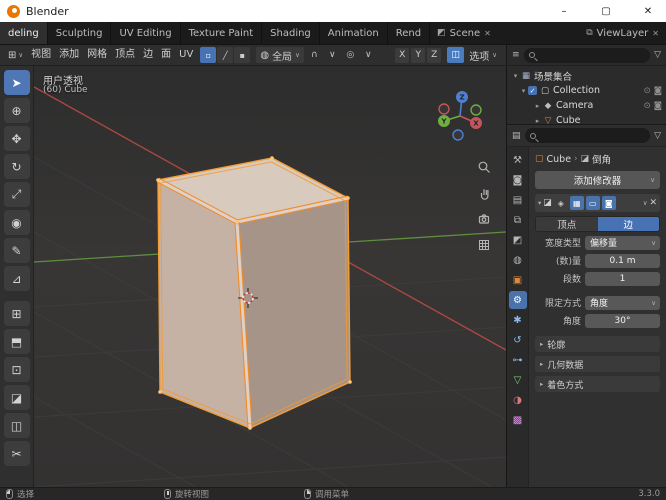 The image size is (666, 500). What do you see at coordinates (225, 55) in the screenshot?
I see `edge-select-button: ╱` at bounding box center [225, 55].